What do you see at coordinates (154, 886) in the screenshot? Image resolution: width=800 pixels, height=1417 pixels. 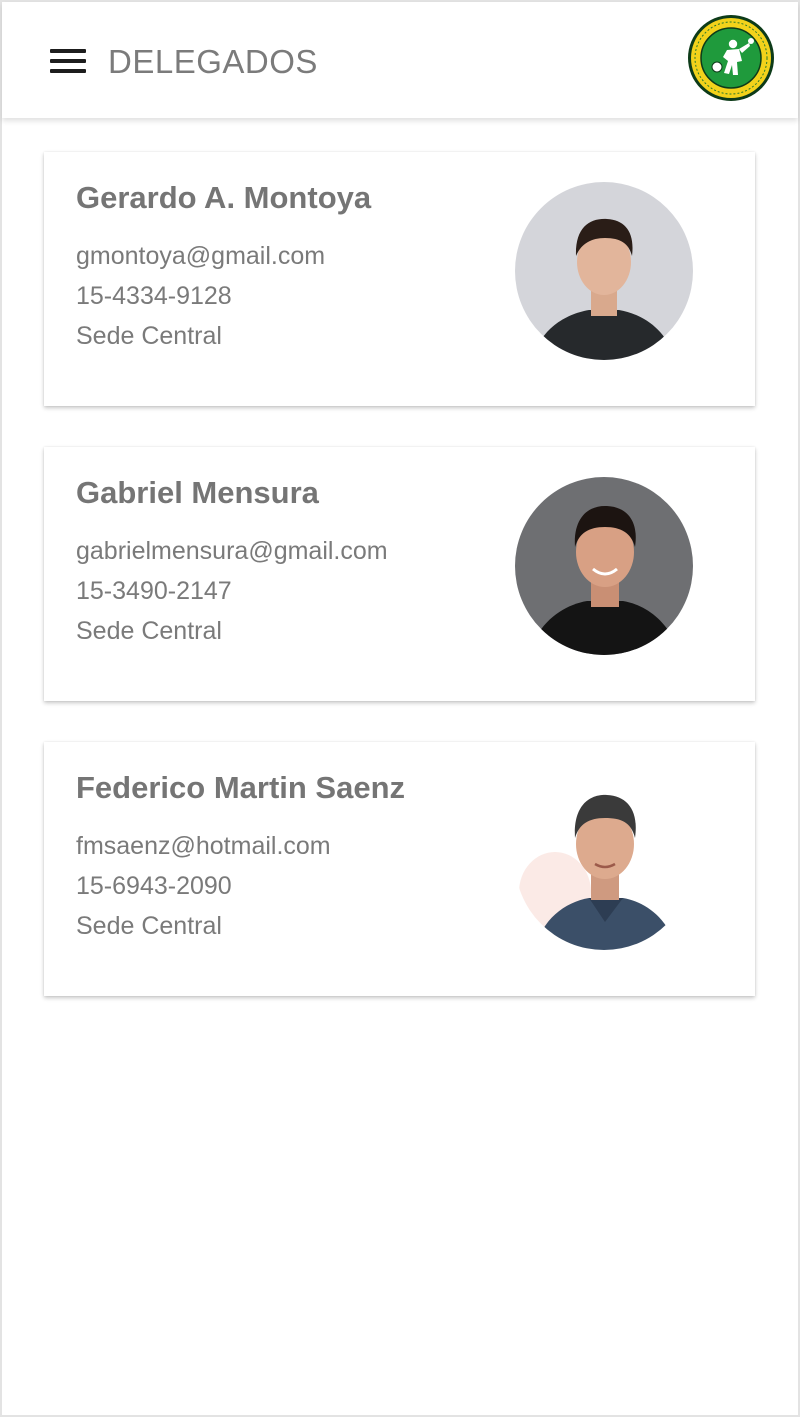 I see `delegate-phone: 15-6943-2090` at bounding box center [154, 886].